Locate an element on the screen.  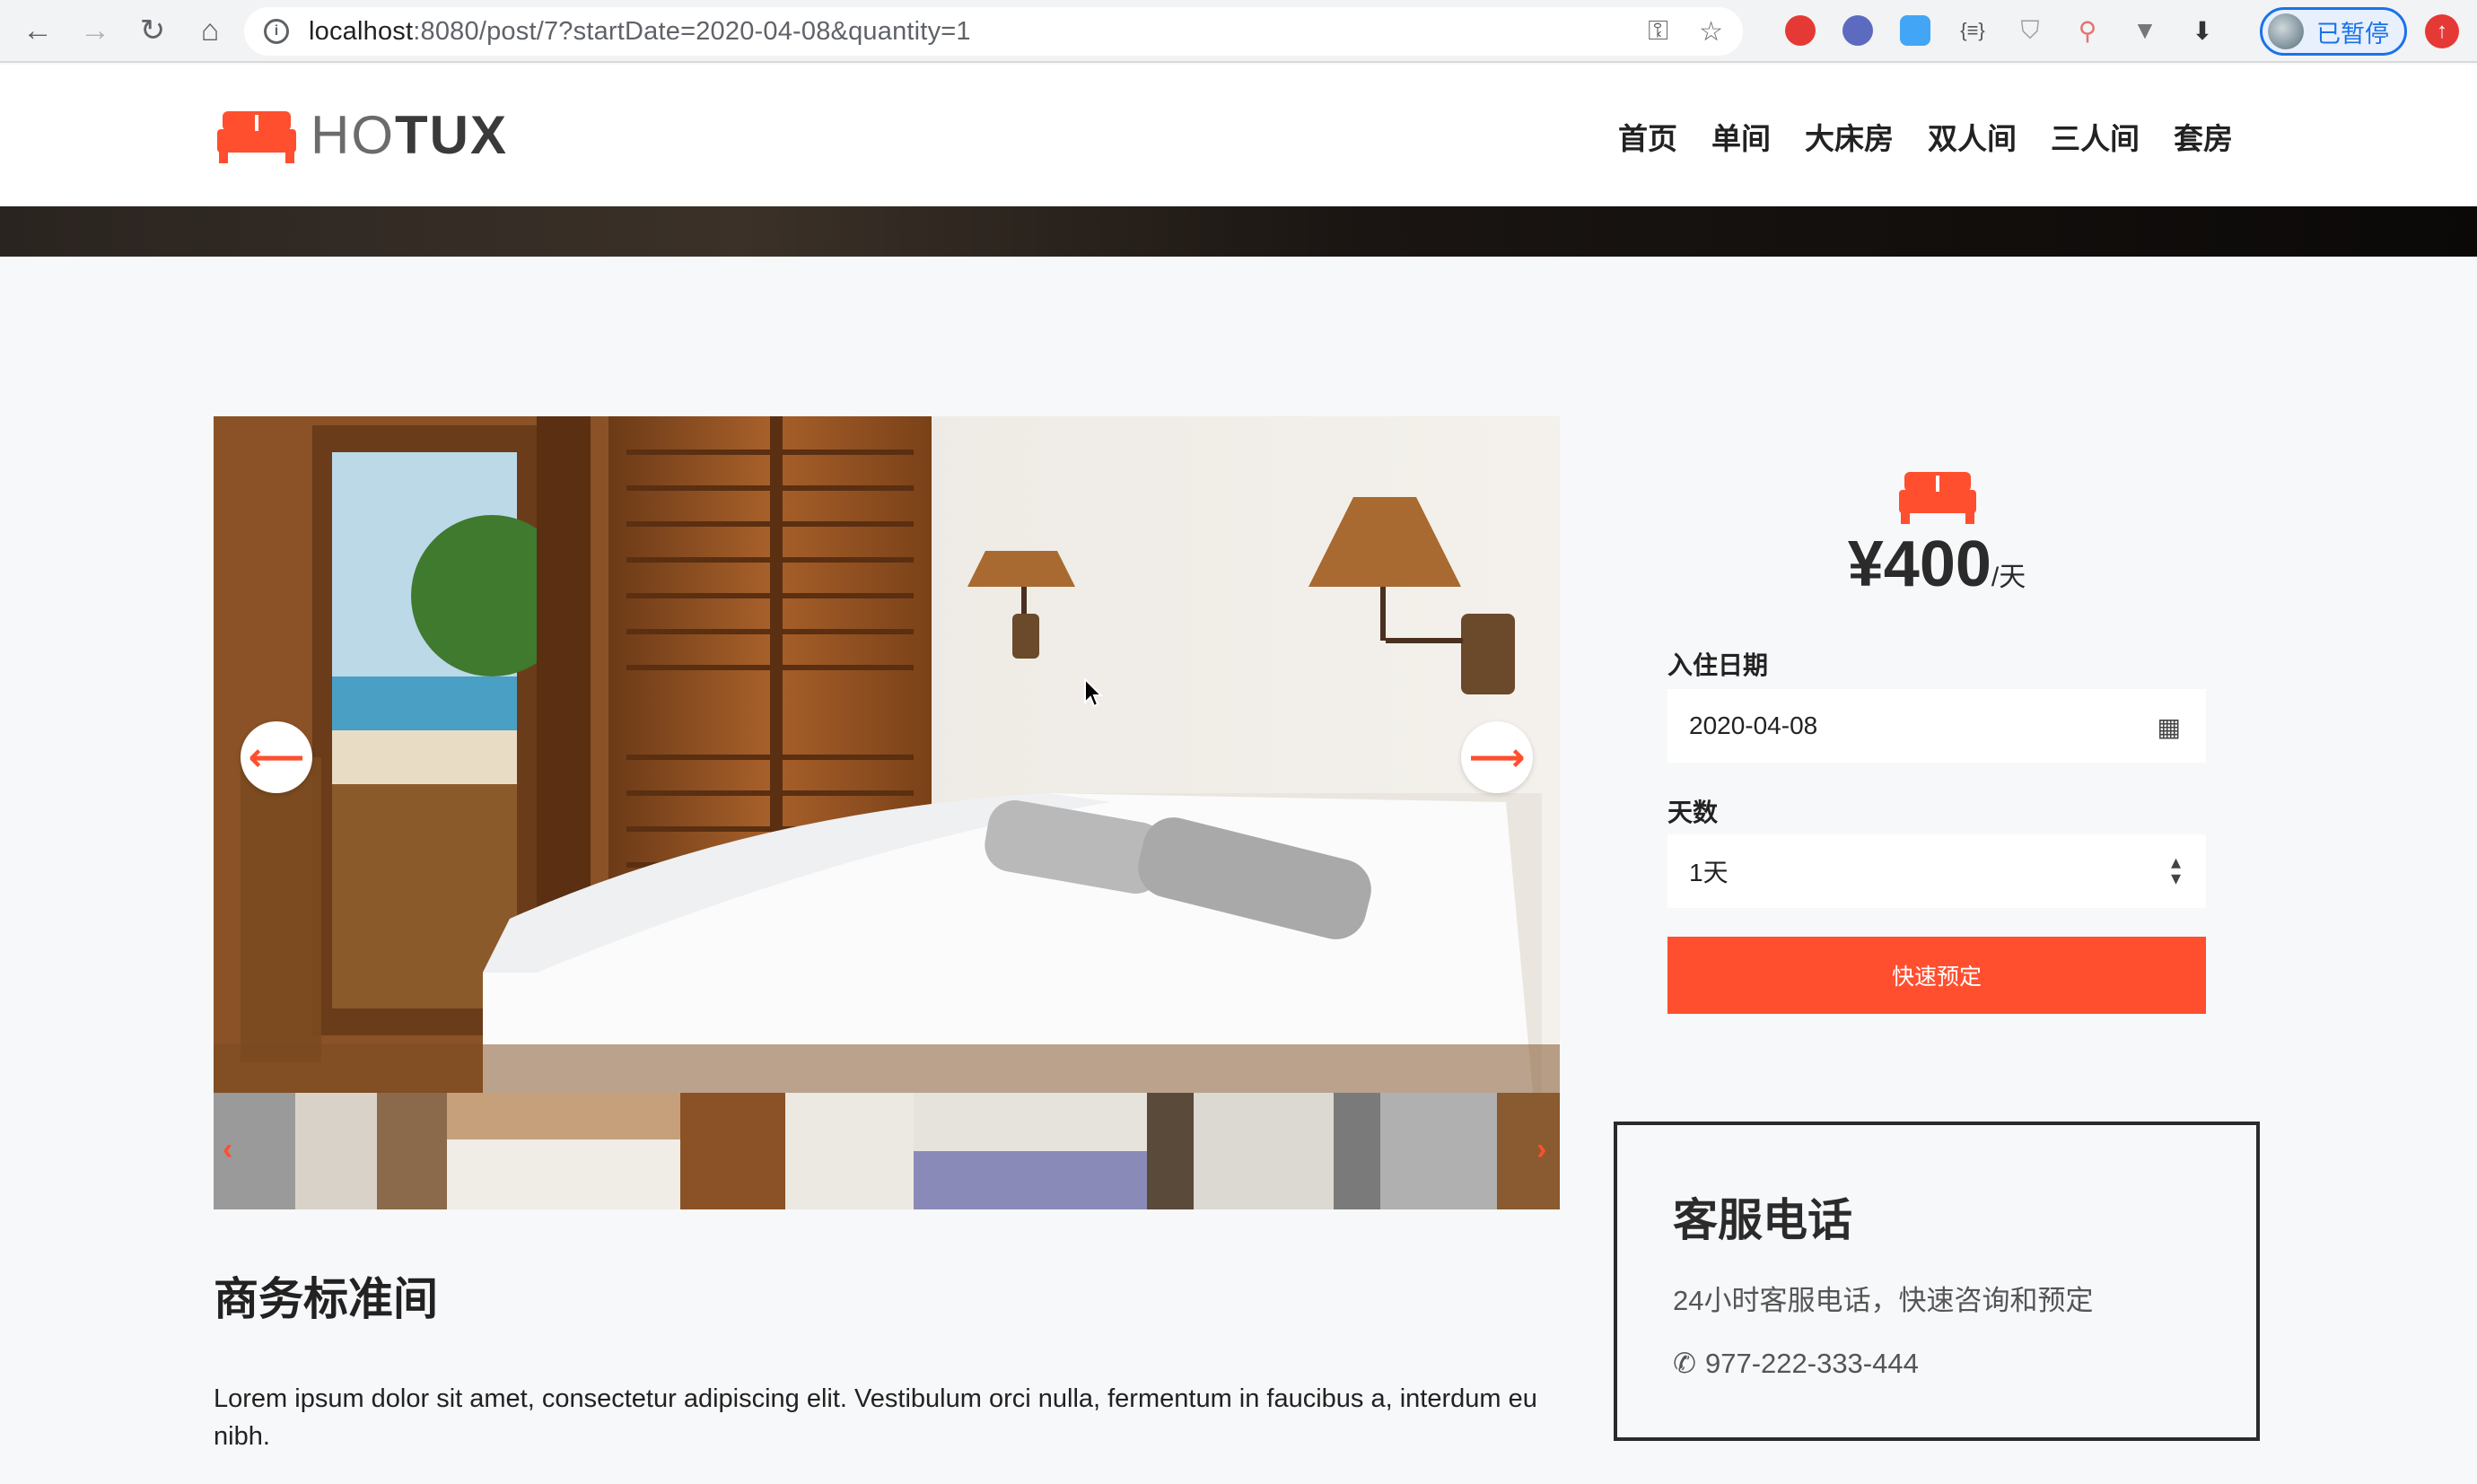
update-alert-icon: ↑ is located at coordinates (2442, 31).